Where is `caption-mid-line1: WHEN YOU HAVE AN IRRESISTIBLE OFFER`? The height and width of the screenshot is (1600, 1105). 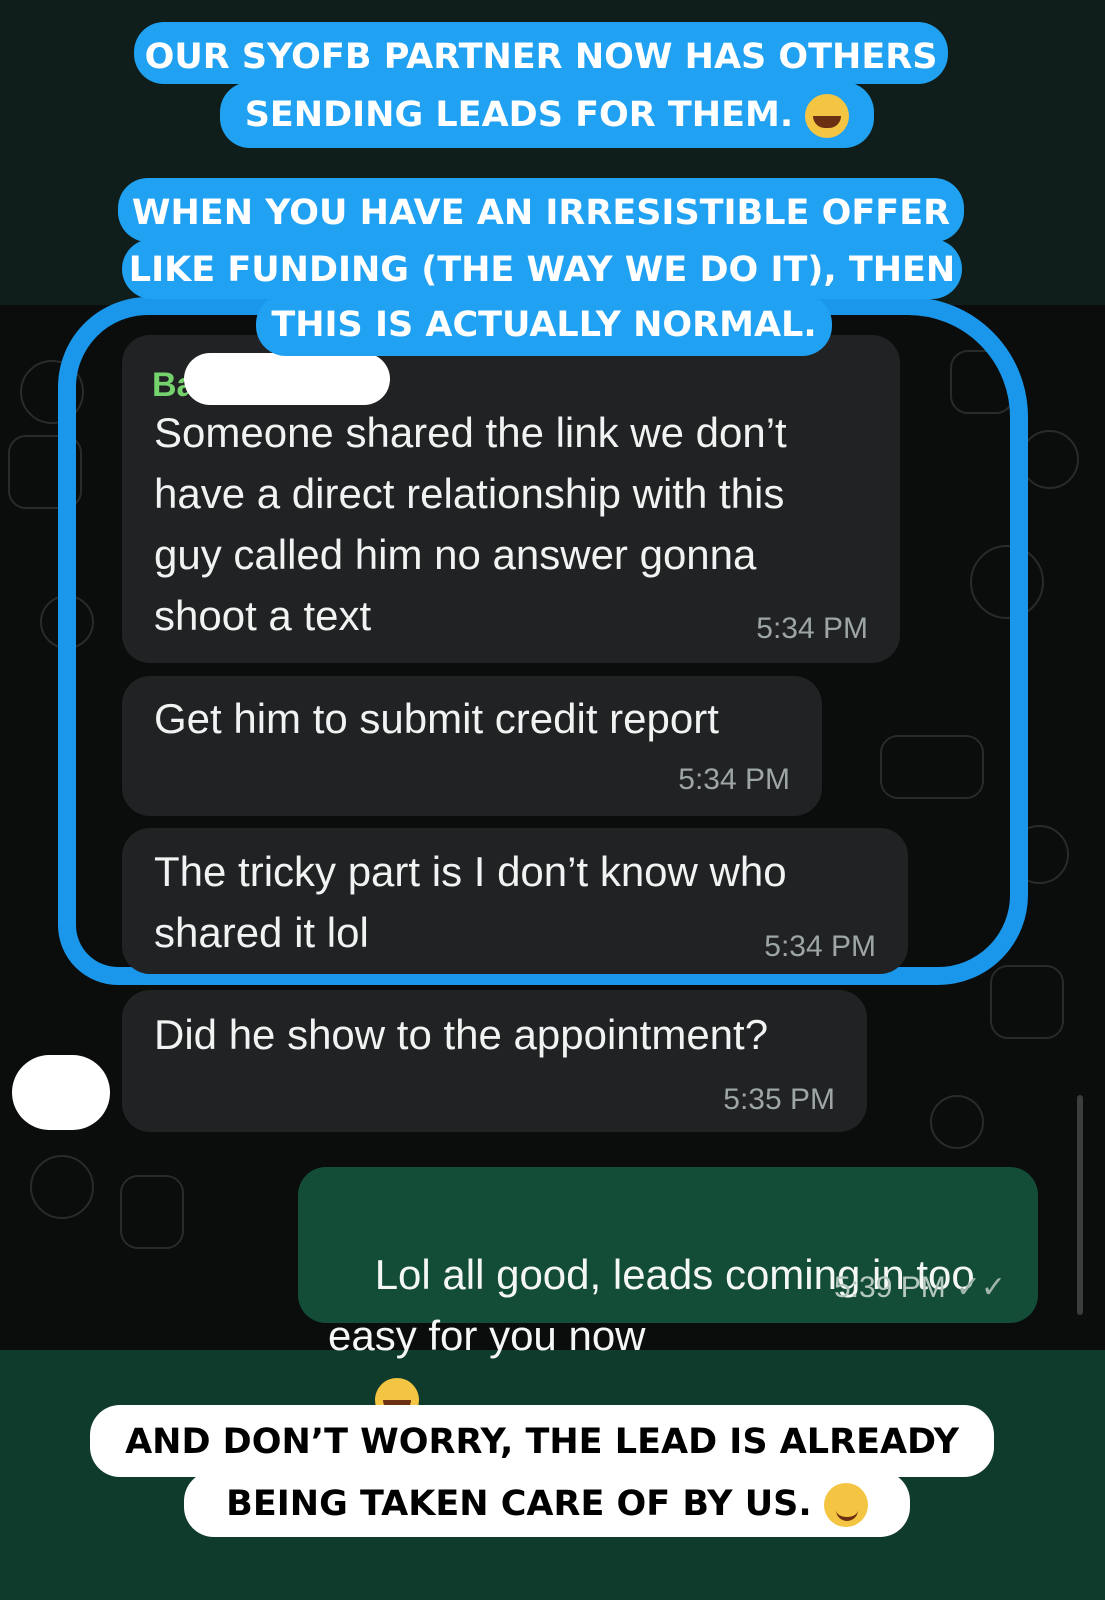 caption-mid-line1: WHEN YOU HAVE AN IRRESISTIBLE OFFER is located at coordinates (541, 210).